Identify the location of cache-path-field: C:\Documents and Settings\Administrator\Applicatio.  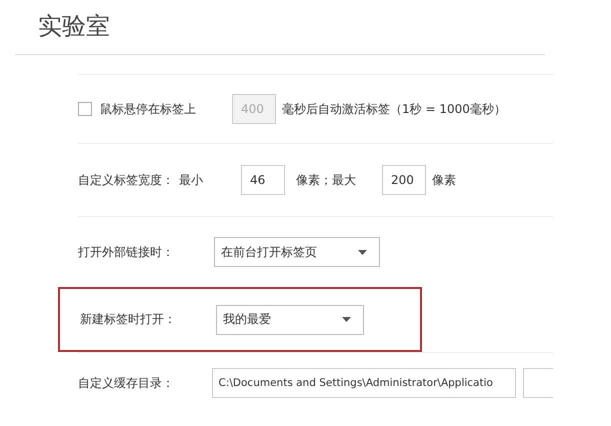
(364, 383).